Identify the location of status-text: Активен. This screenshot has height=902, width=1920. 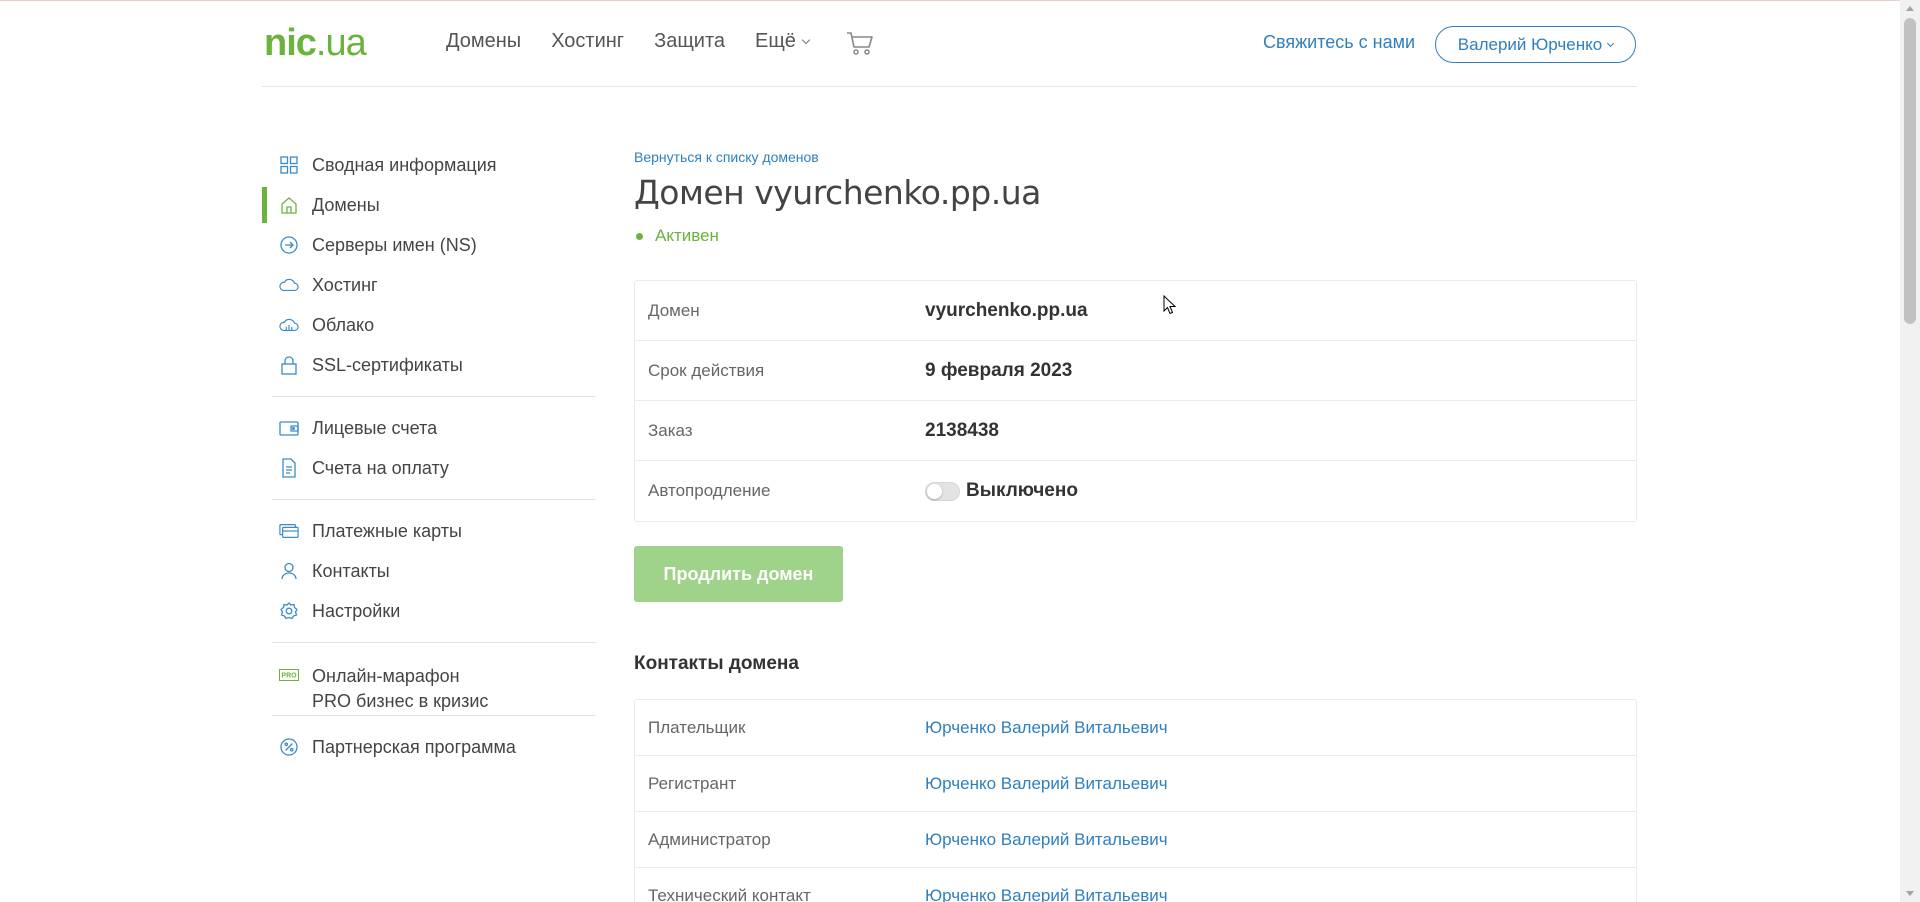
(687, 235).